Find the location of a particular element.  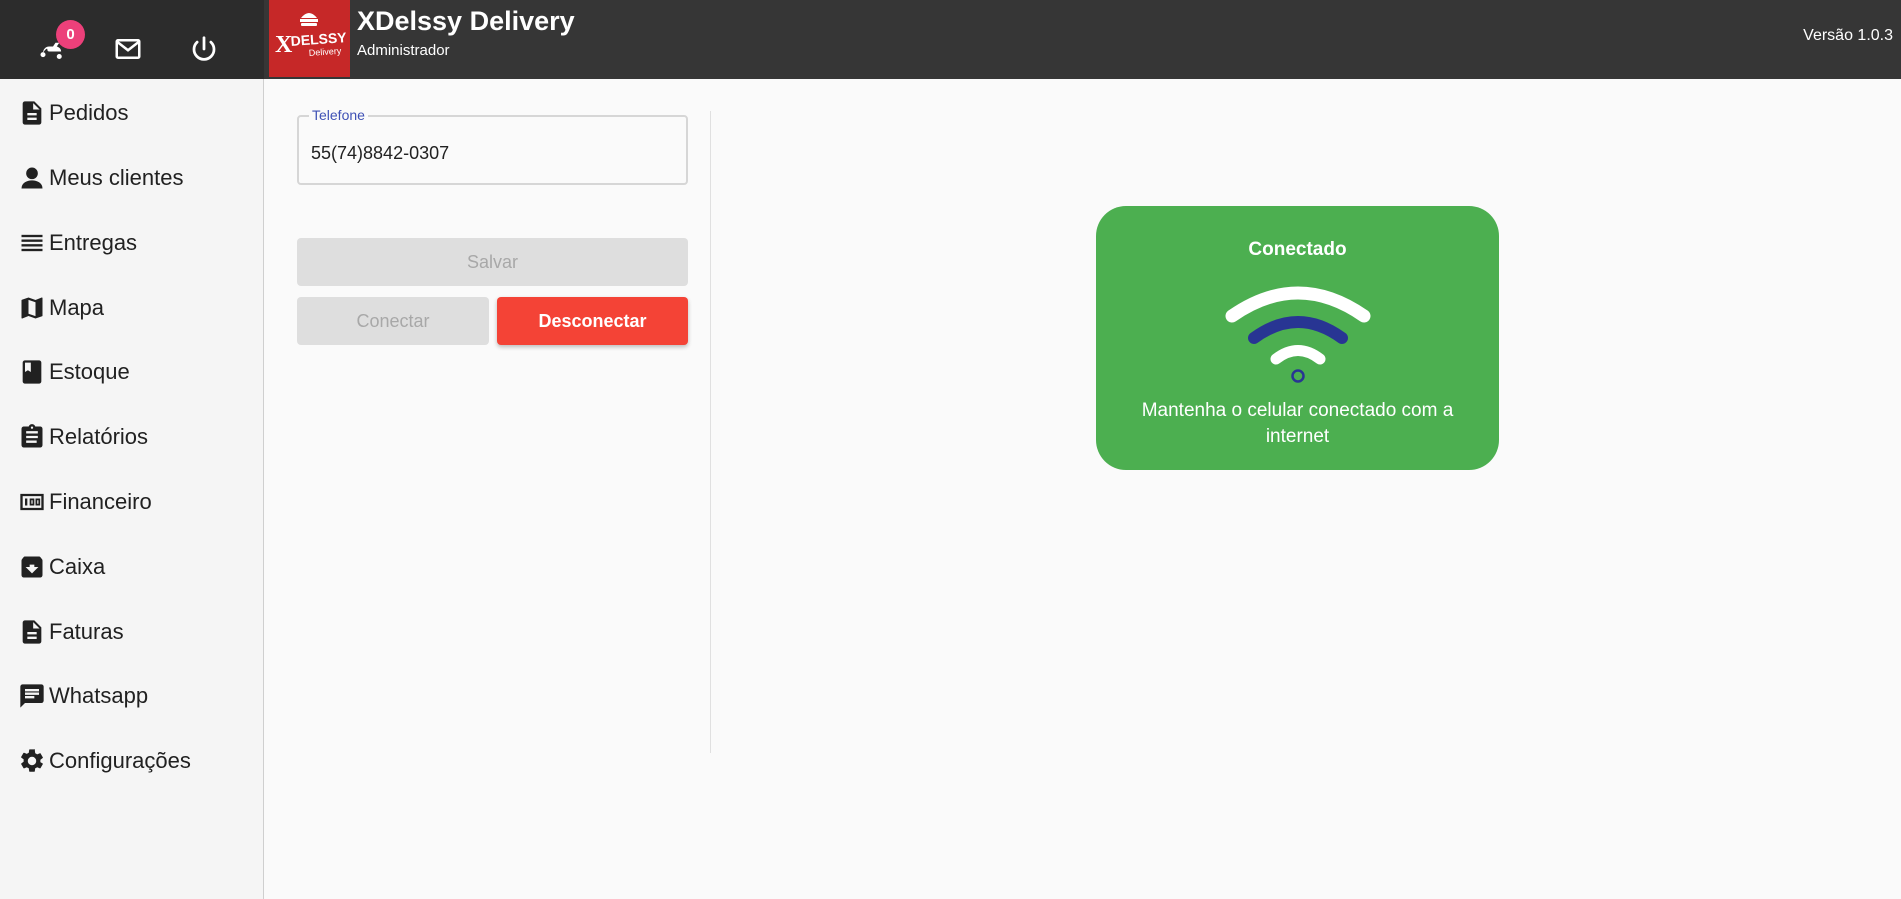

sidebar-item-faturas: Faturas is located at coordinates (131, 632).